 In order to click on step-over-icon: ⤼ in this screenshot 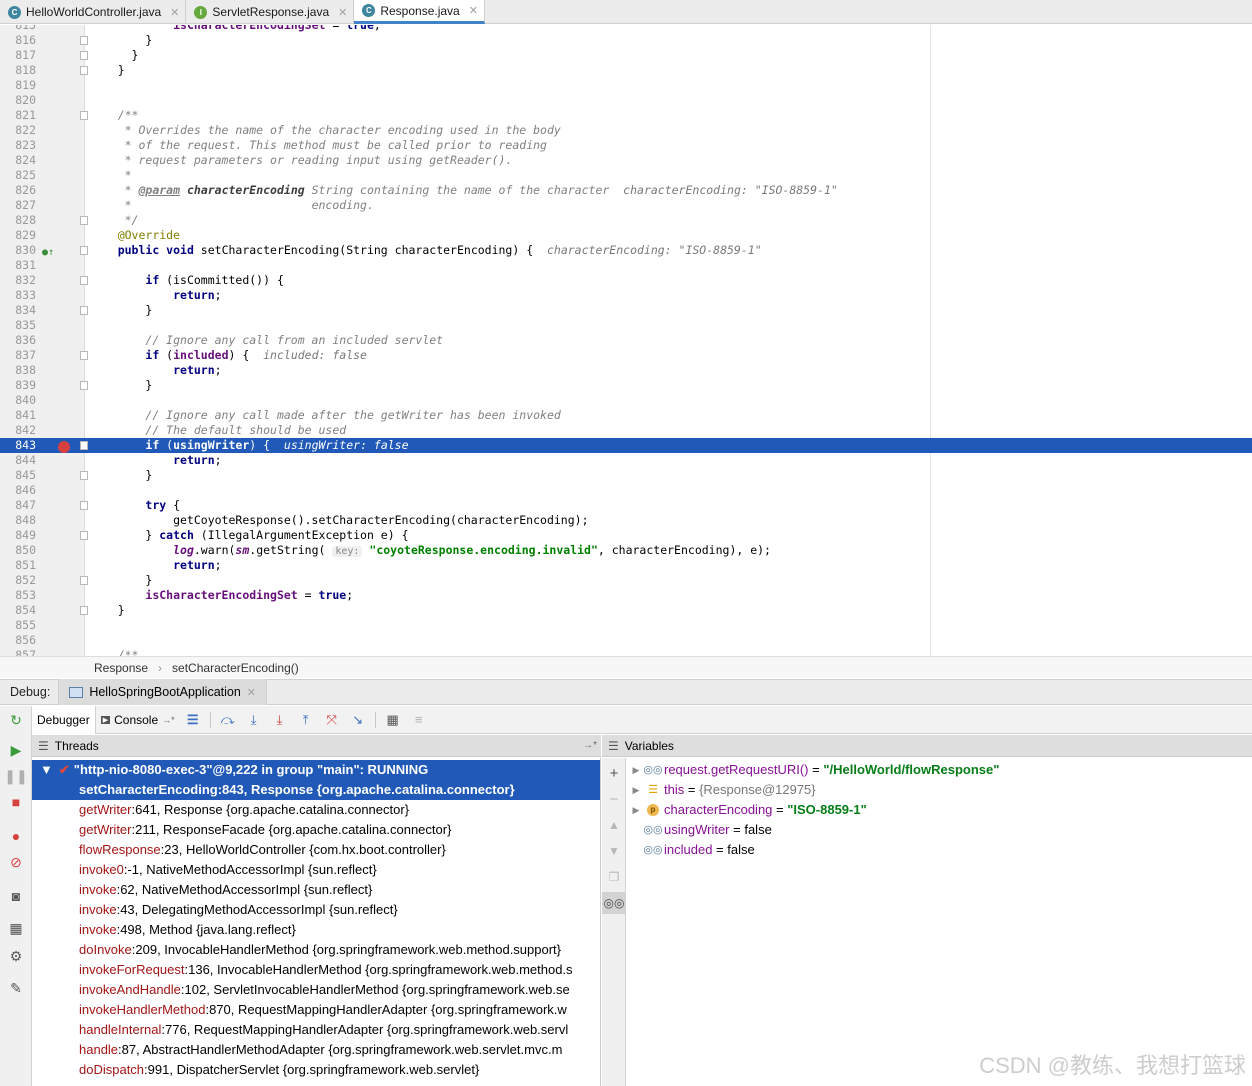, I will do `click(228, 720)`.